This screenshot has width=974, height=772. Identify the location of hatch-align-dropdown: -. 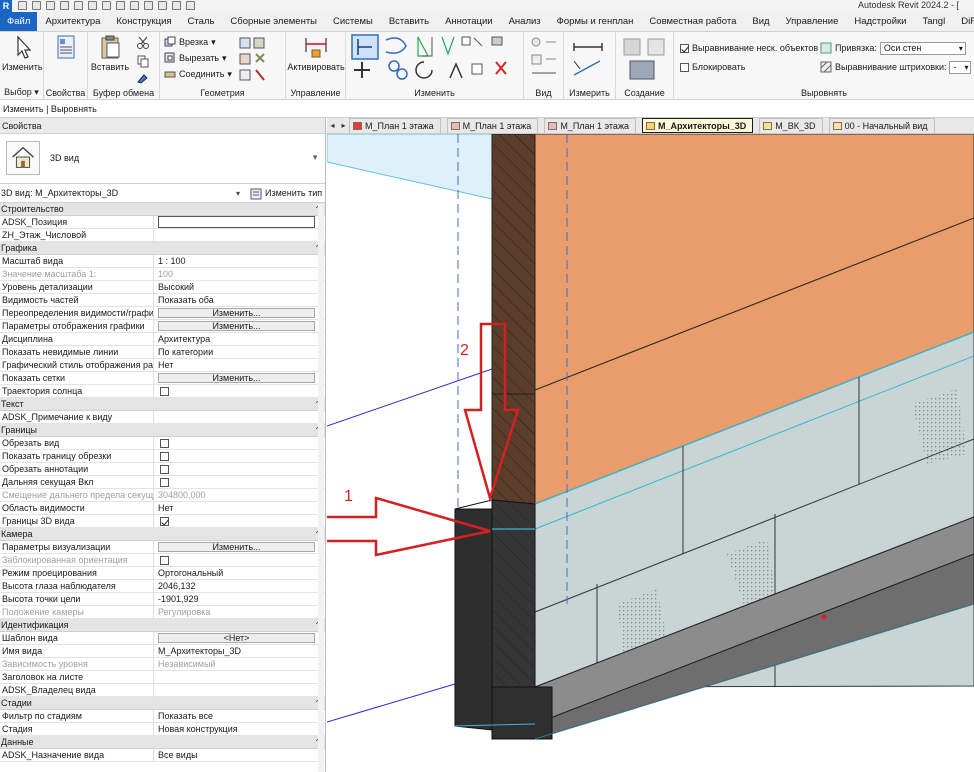
(960, 67).